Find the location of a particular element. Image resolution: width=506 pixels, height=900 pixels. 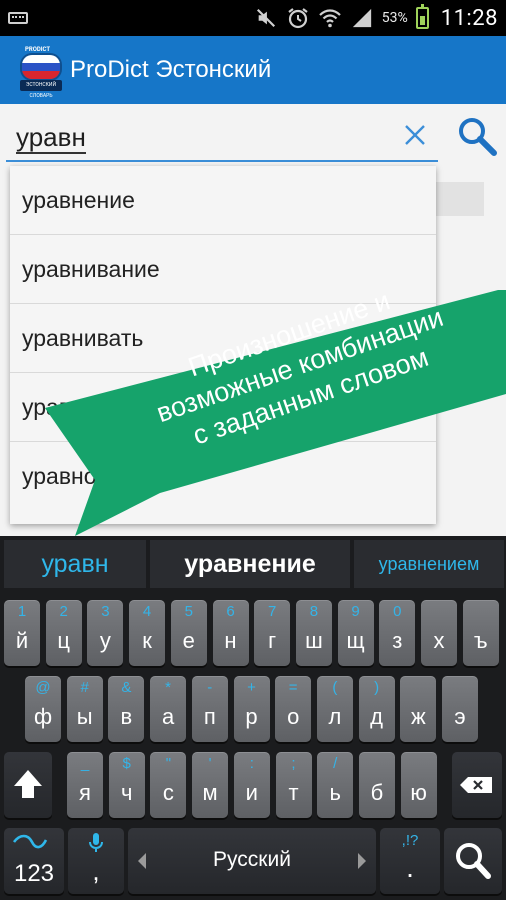

key-letter: * а is located at coordinates (168, 709).